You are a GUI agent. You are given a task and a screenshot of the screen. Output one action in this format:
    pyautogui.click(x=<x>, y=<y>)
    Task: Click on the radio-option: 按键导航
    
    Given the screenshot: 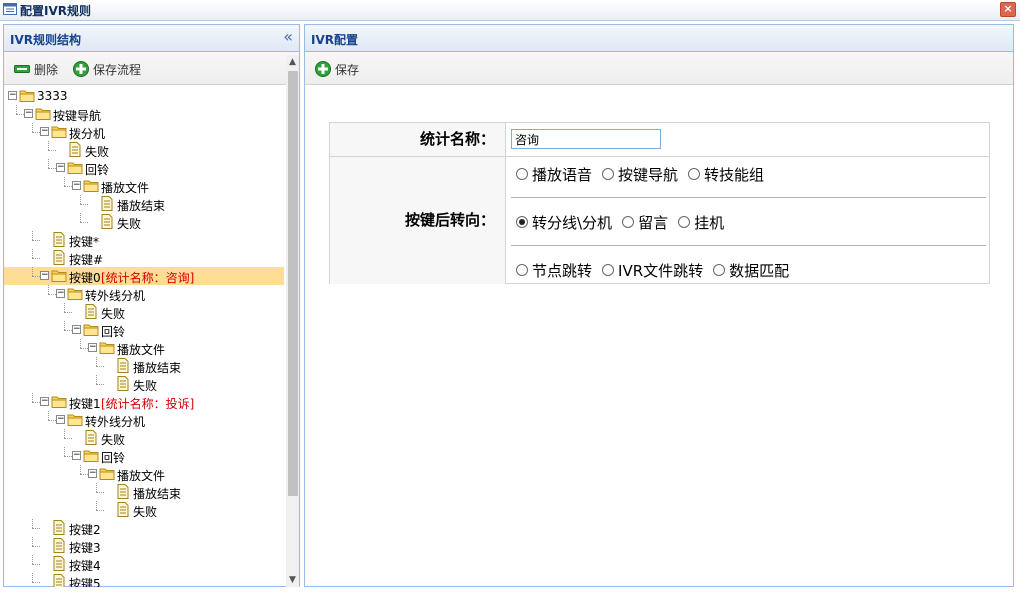 What is the action you would take?
    pyautogui.click(x=640, y=174)
    